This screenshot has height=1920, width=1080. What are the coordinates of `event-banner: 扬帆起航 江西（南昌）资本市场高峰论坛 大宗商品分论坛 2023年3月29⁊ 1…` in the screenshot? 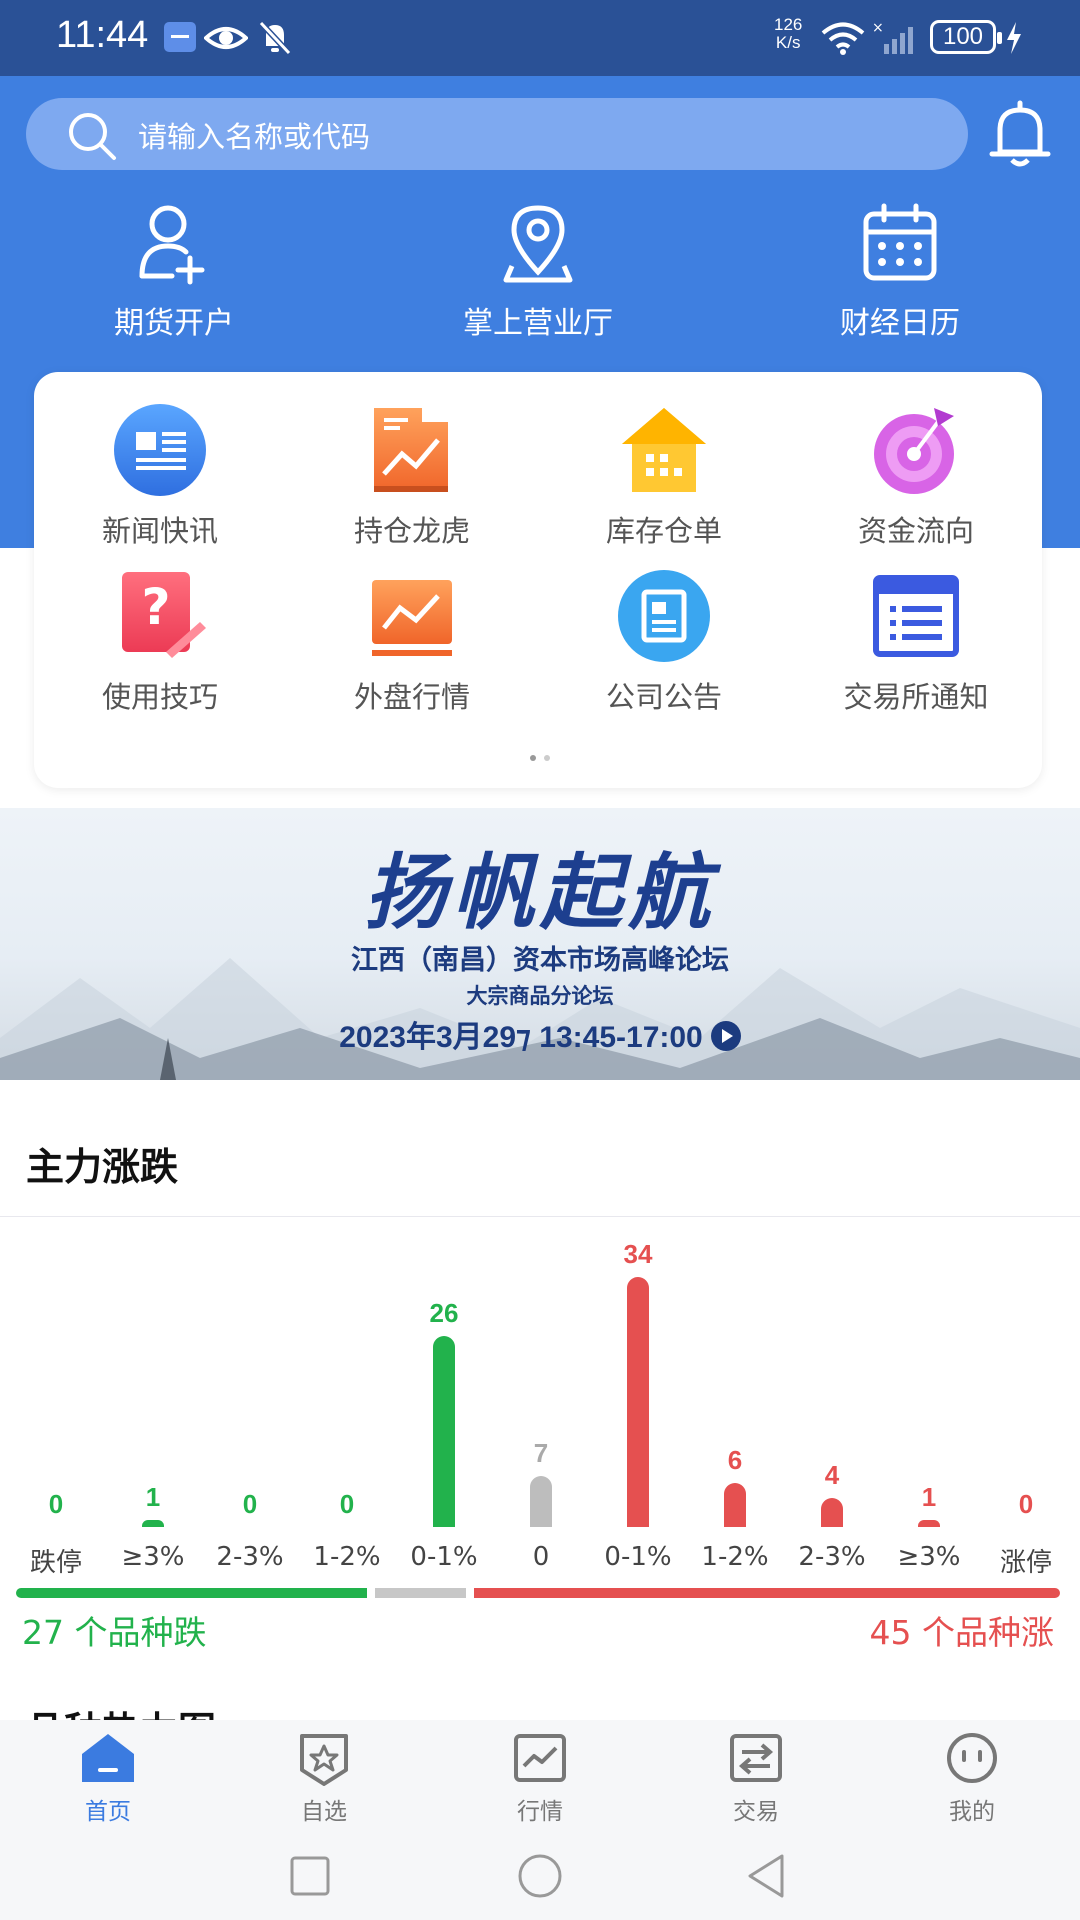 It's located at (540, 944).